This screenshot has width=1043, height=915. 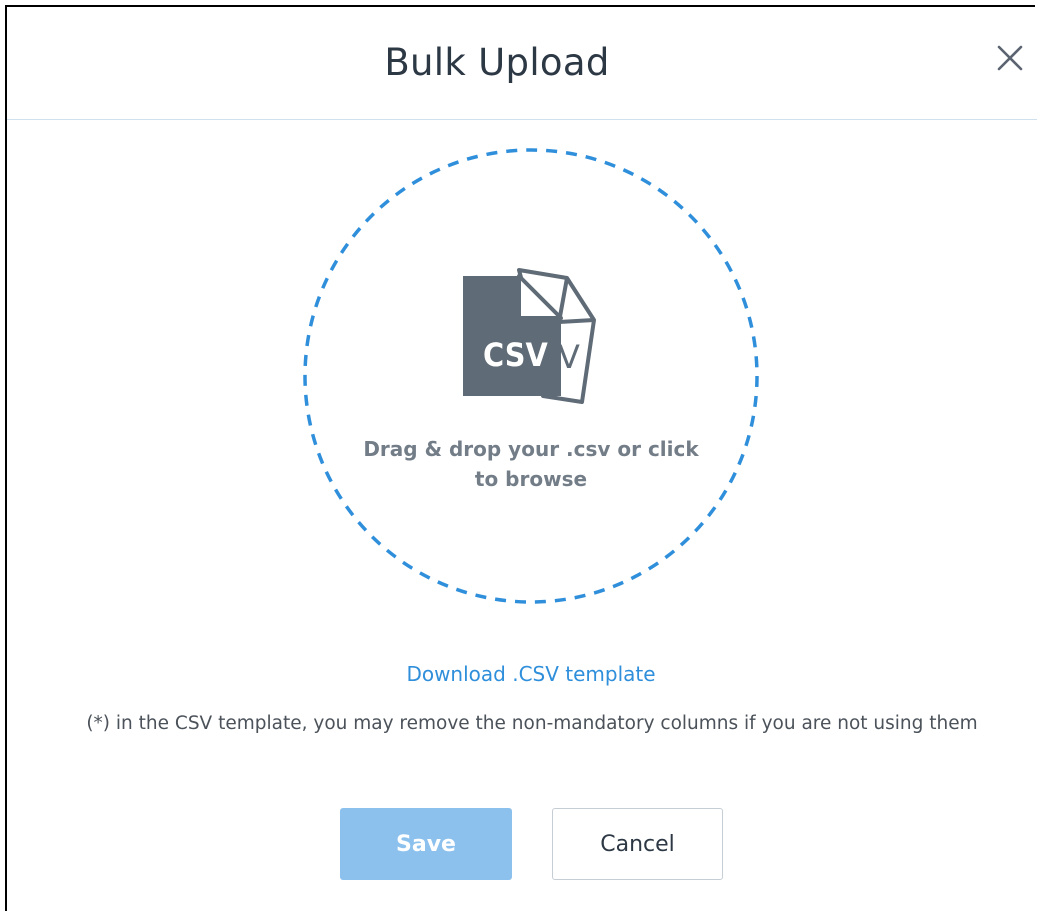 I want to click on dialog-header: Bulk Upload, so click(x=522, y=63).